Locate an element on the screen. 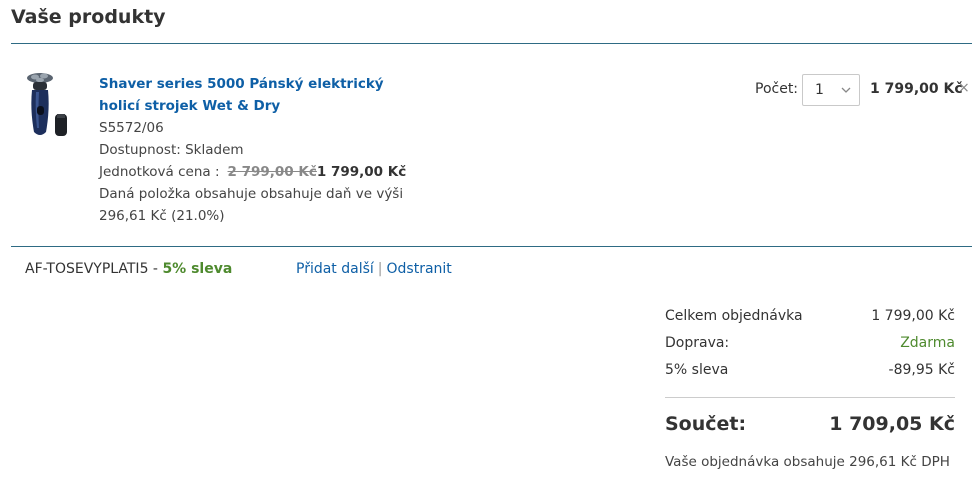 The width and height of the screenshot is (977, 479). summary-divider is located at coordinates (810, 397).